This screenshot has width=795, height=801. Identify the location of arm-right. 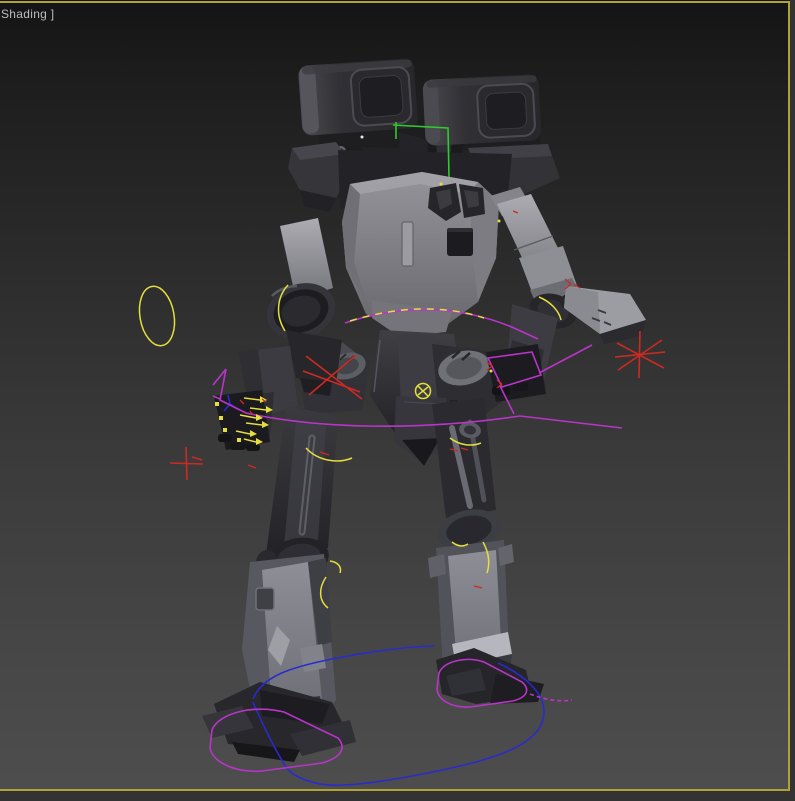
(566, 294).